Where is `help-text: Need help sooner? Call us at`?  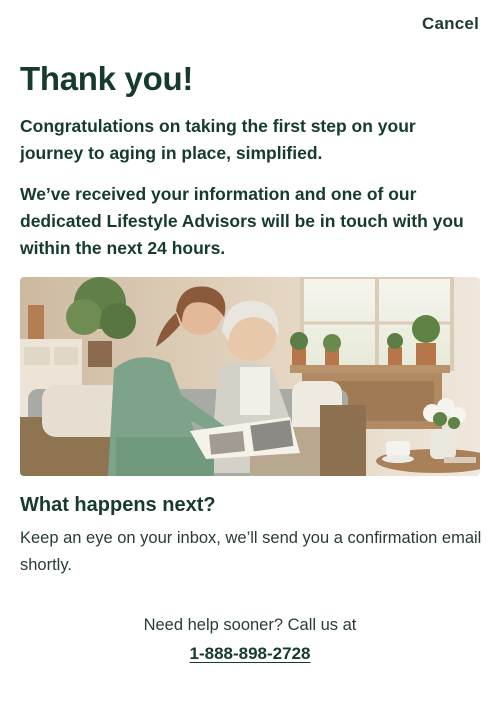
help-text: Need help sooner? Call us at is located at coordinates (250, 625).